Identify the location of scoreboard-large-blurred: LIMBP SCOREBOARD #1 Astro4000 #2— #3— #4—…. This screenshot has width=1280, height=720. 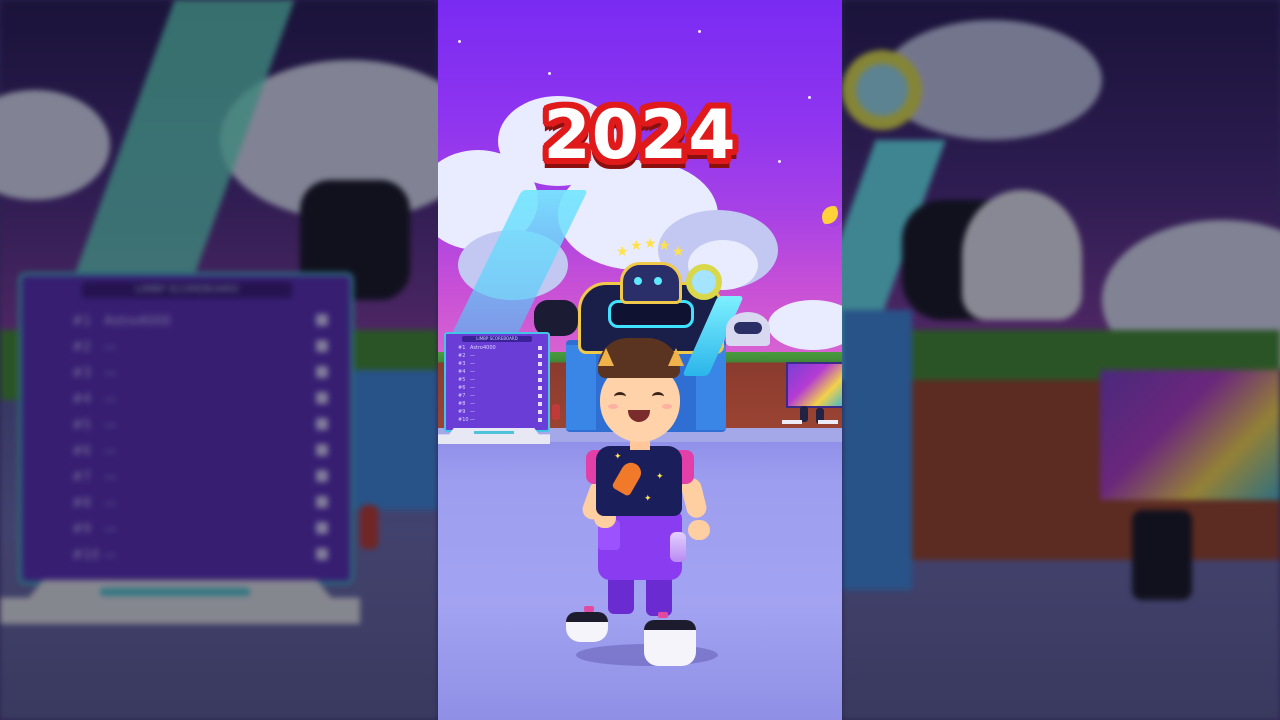
(186, 428).